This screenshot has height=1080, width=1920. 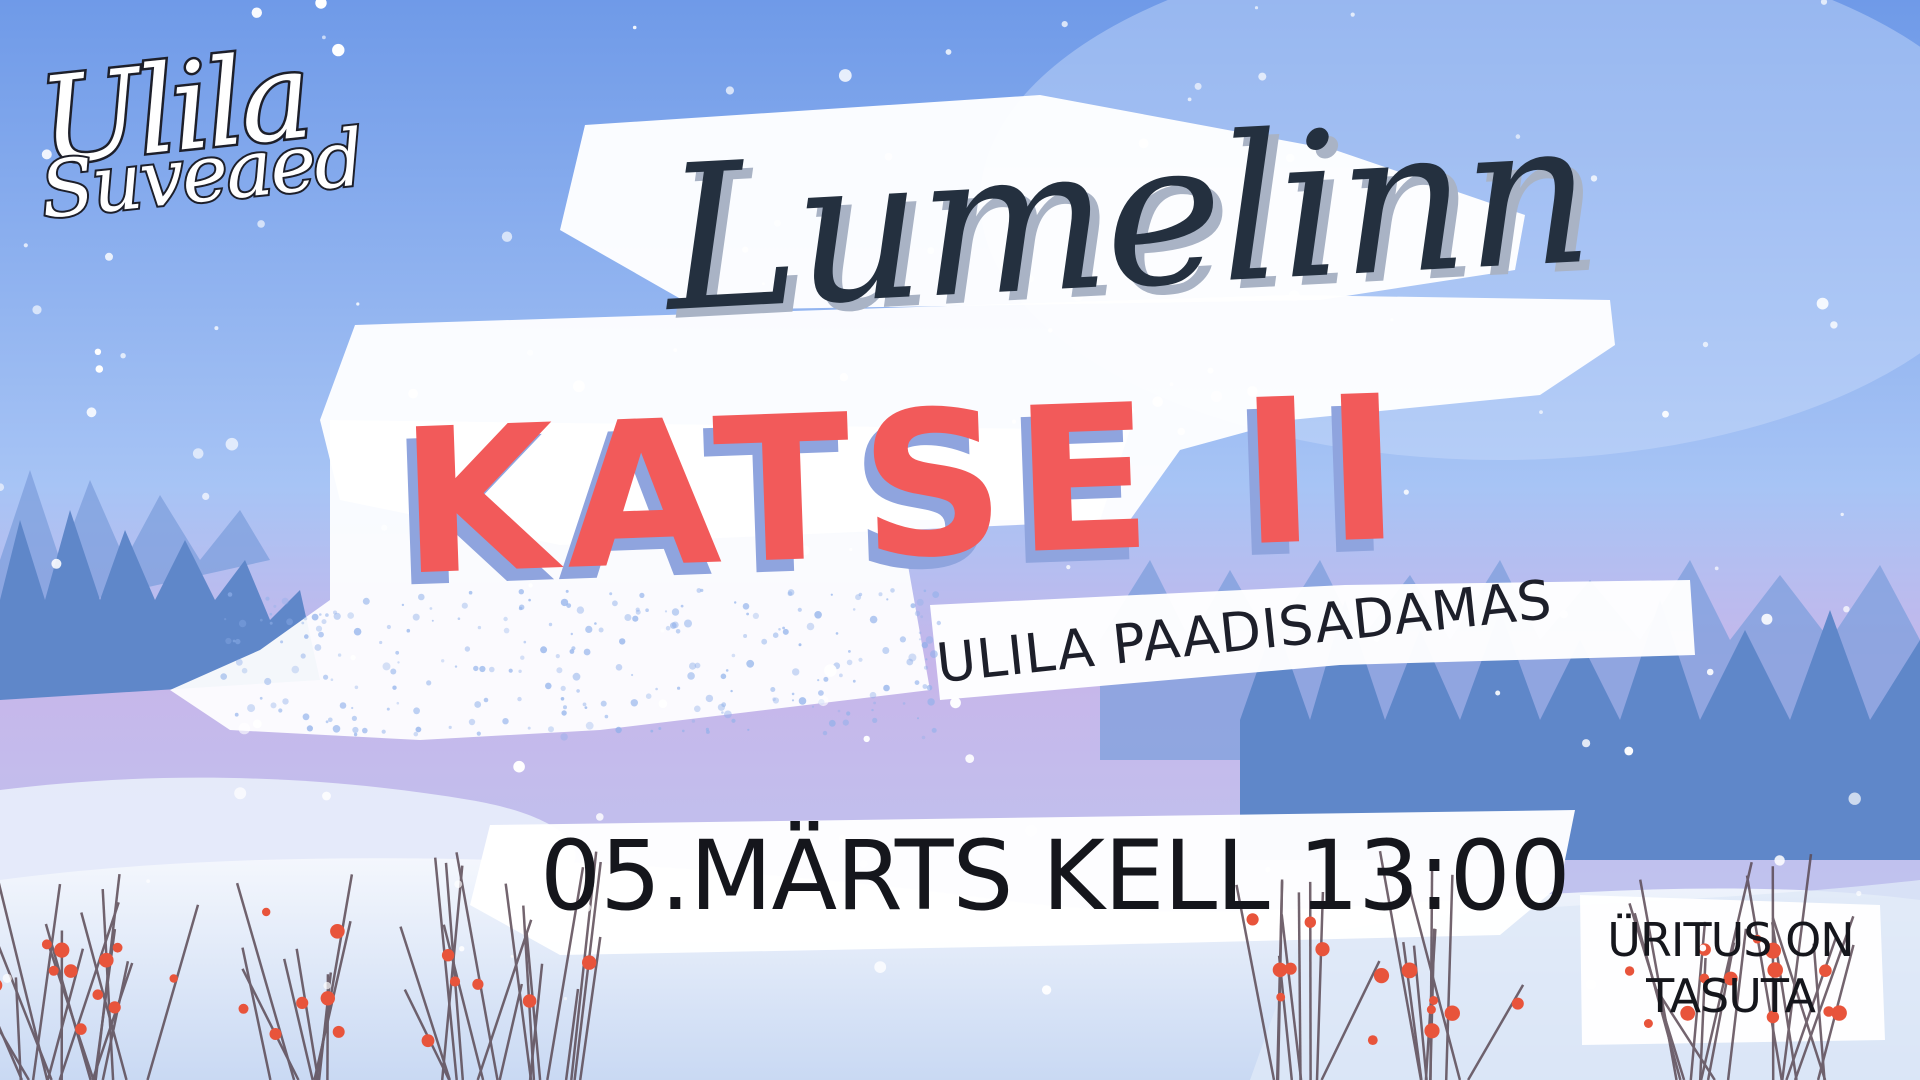 What do you see at coordinates (1730, 968) in the screenshot?
I see `free-entry-note: ÜRITUS ON TASUTA` at bounding box center [1730, 968].